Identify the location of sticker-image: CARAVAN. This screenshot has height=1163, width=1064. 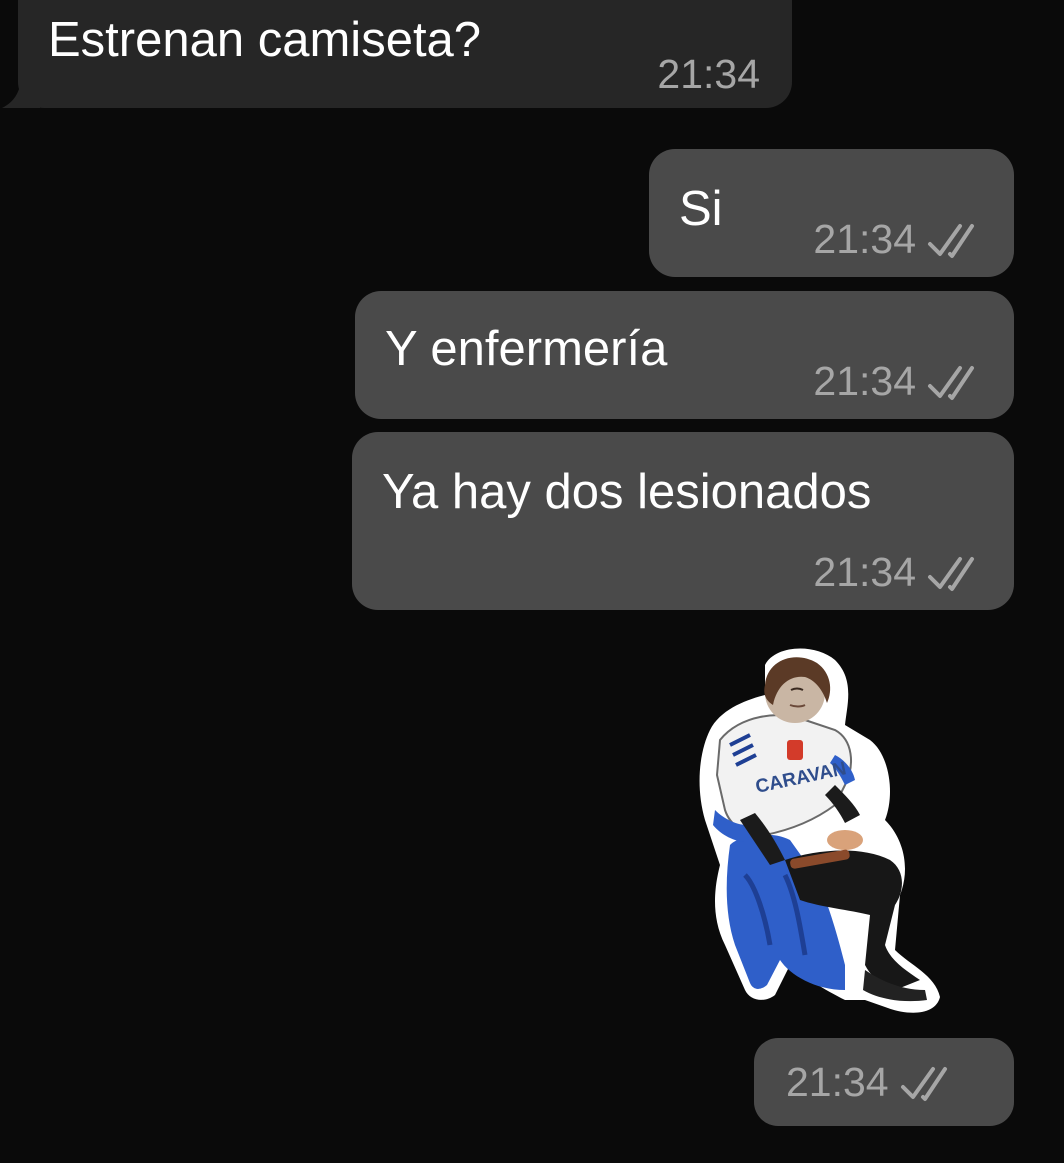
(820, 831).